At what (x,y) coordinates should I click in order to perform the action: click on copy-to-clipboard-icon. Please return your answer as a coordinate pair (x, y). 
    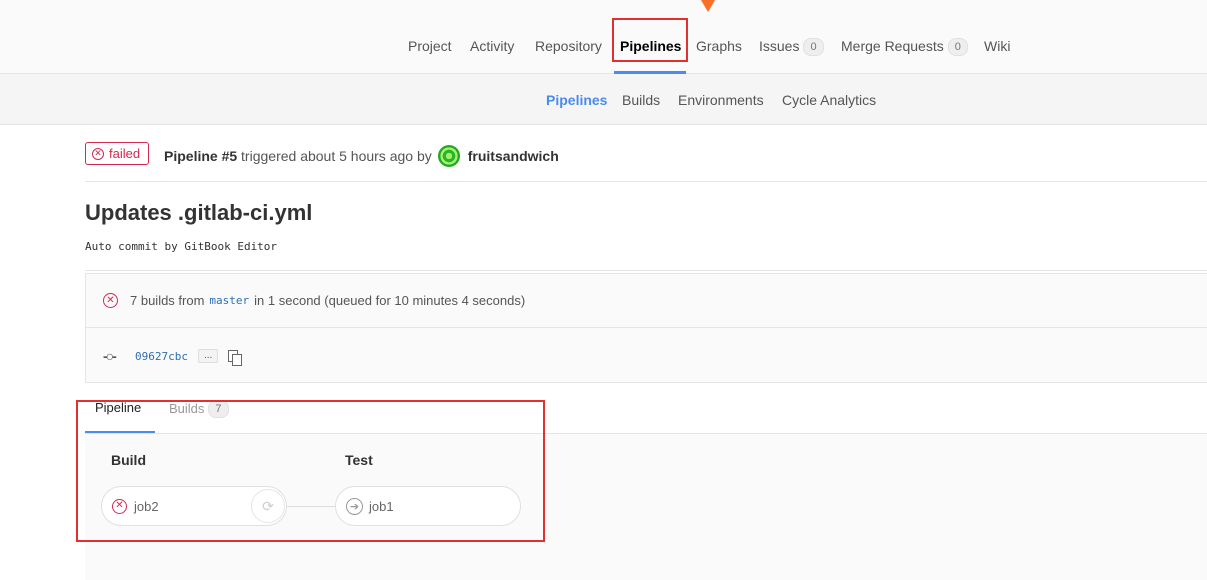
    Looking at the image, I should click on (235, 358).